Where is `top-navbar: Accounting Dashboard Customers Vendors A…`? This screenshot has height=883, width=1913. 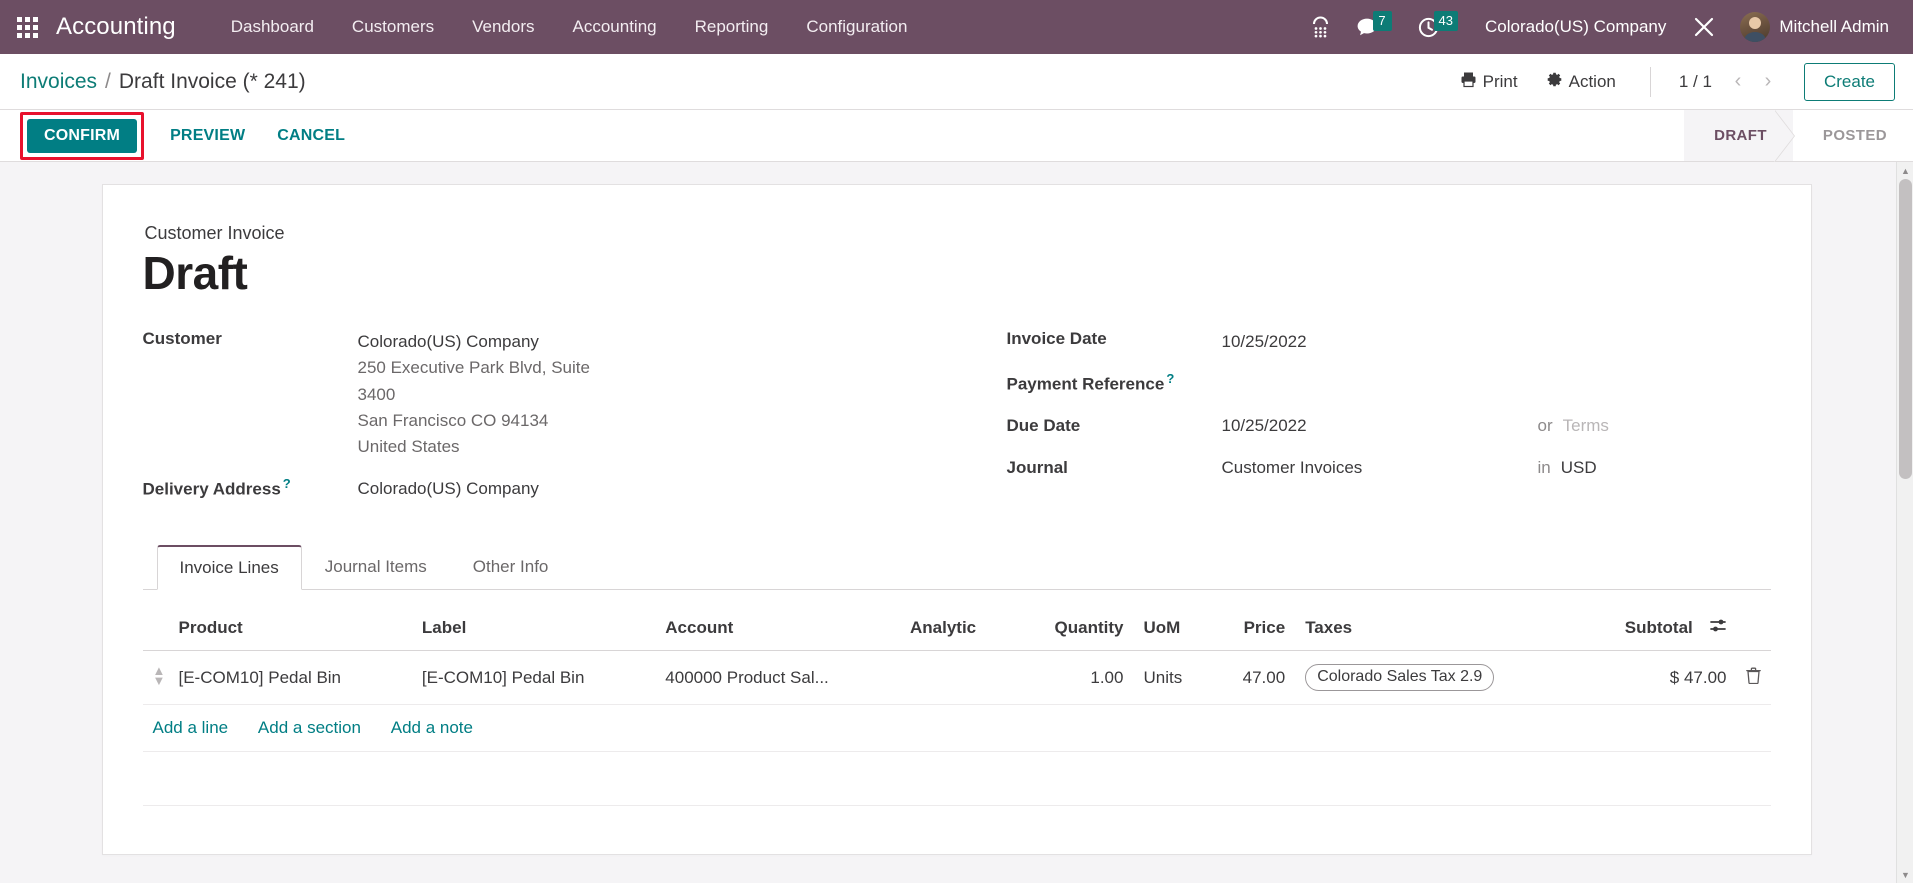 top-navbar: Accounting Dashboard Customers Vendors A… is located at coordinates (956, 27).